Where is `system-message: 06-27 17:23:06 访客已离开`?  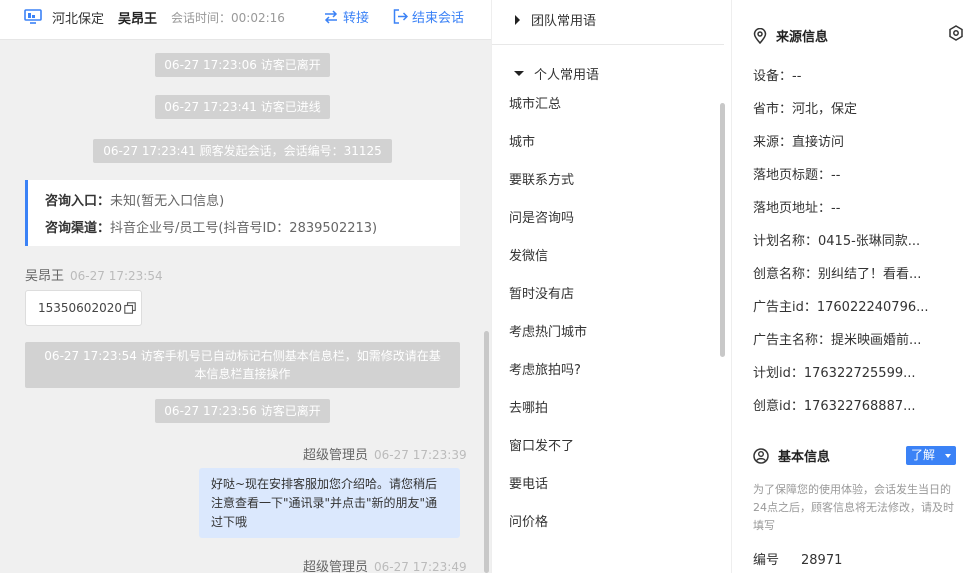 system-message: 06-27 17:23:06 访客已离开 is located at coordinates (242, 65).